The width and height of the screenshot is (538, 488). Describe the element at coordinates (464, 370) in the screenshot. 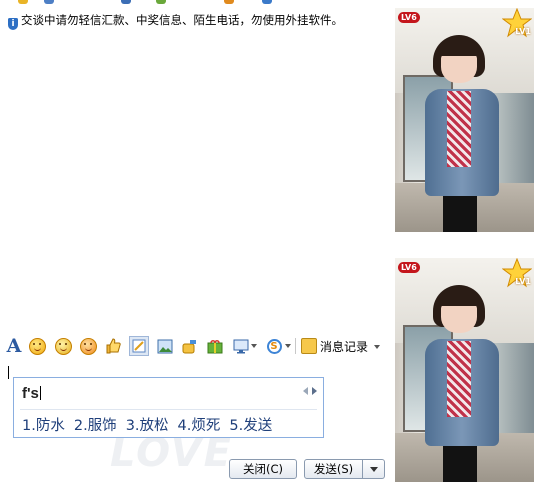

I see `my-show-photo: LV6 LV1` at that location.